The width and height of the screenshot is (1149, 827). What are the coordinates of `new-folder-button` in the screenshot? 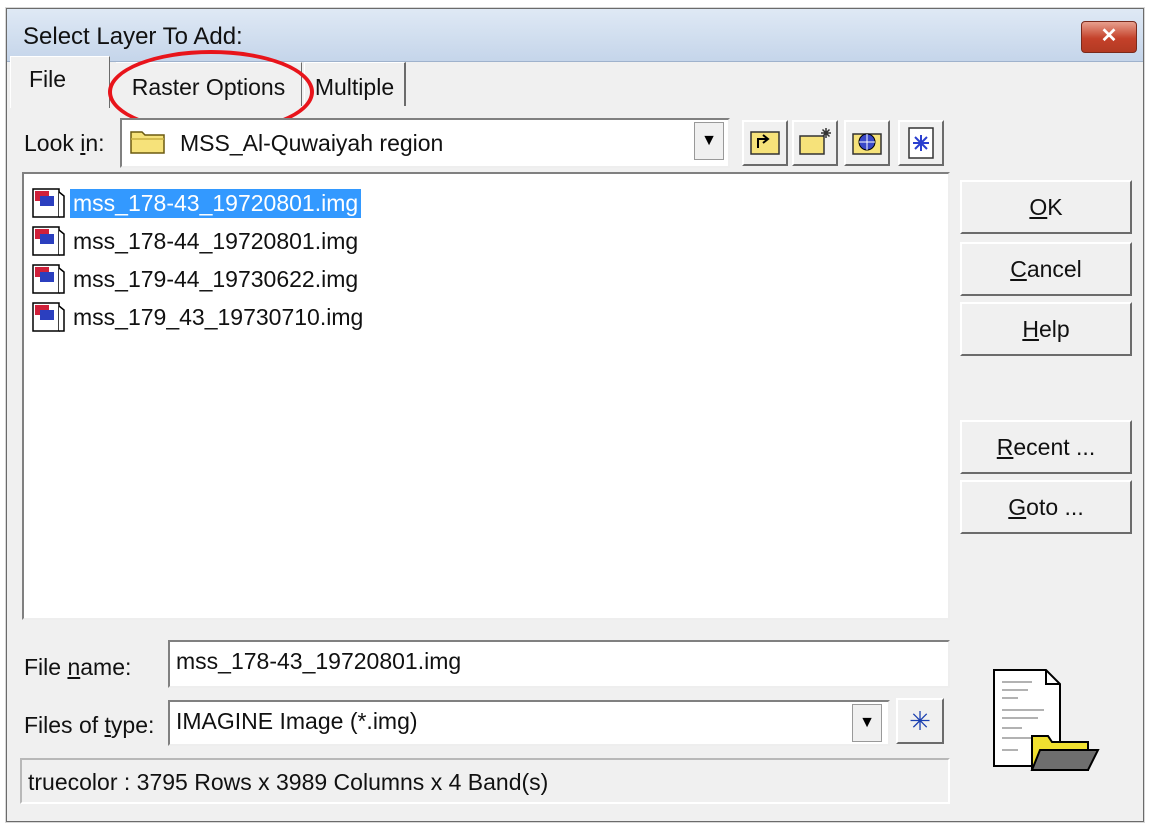 It's located at (815, 143).